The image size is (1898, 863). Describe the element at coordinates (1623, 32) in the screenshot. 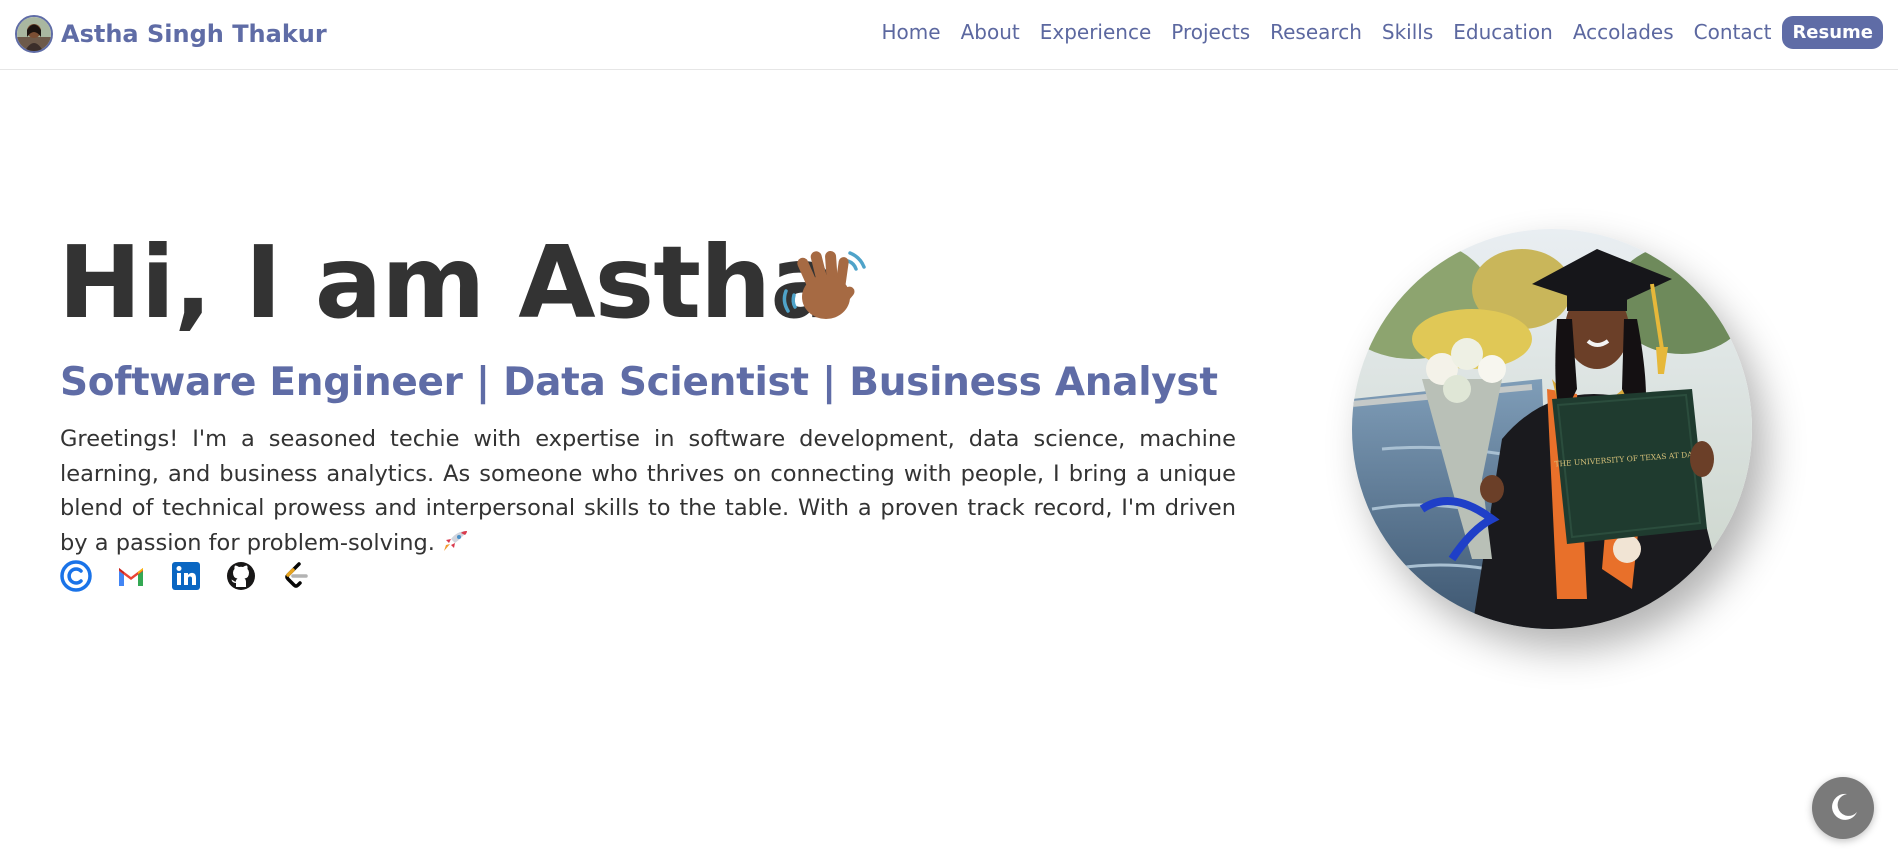

I see `nav-accolades: Accolades` at that location.